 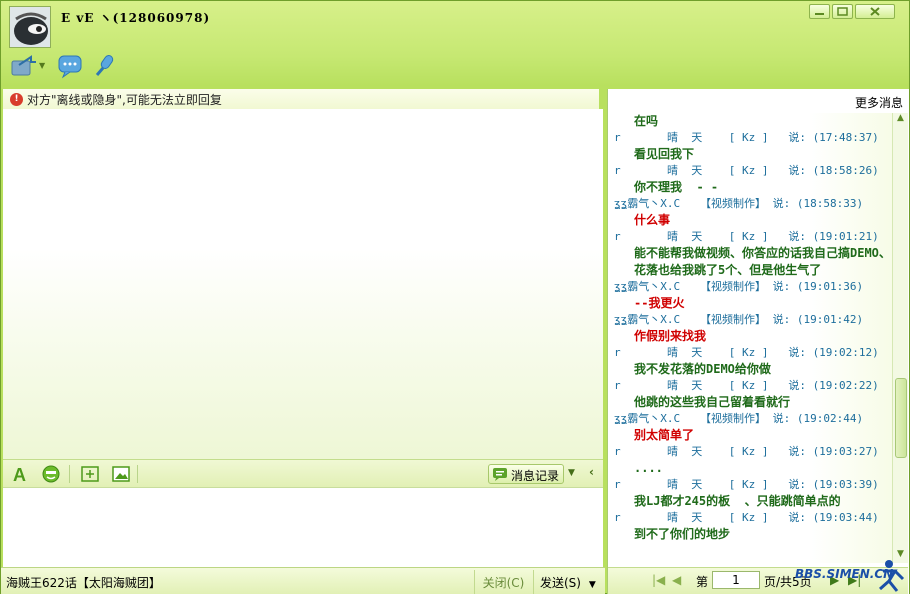 What do you see at coordinates (560, 583) in the screenshot?
I see `send-button-label: 发送(S)` at bounding box center [560, 583].